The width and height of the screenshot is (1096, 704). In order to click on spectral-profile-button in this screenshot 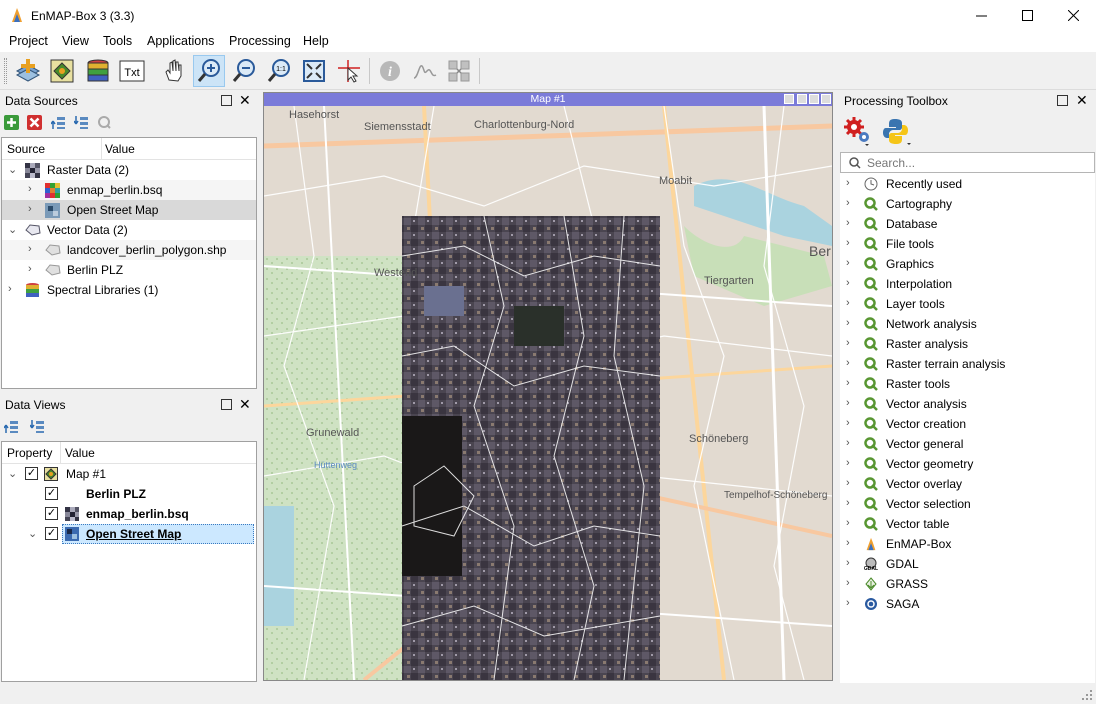, I will do `click(425, 71)`.